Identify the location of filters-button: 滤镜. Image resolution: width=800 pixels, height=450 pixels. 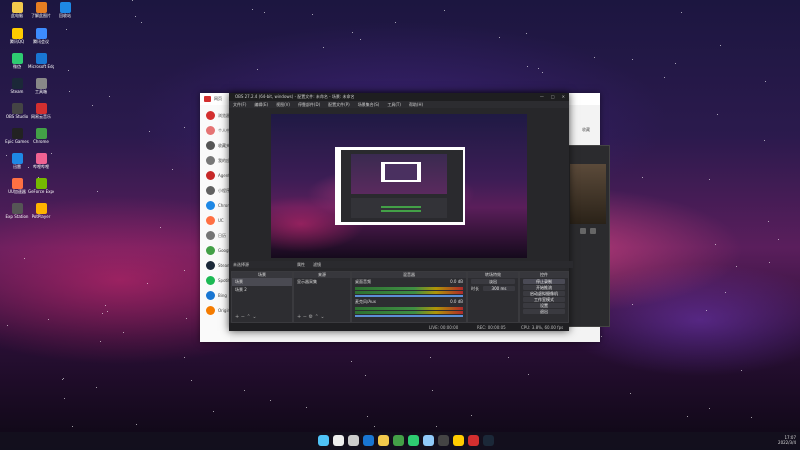
(317, 265).